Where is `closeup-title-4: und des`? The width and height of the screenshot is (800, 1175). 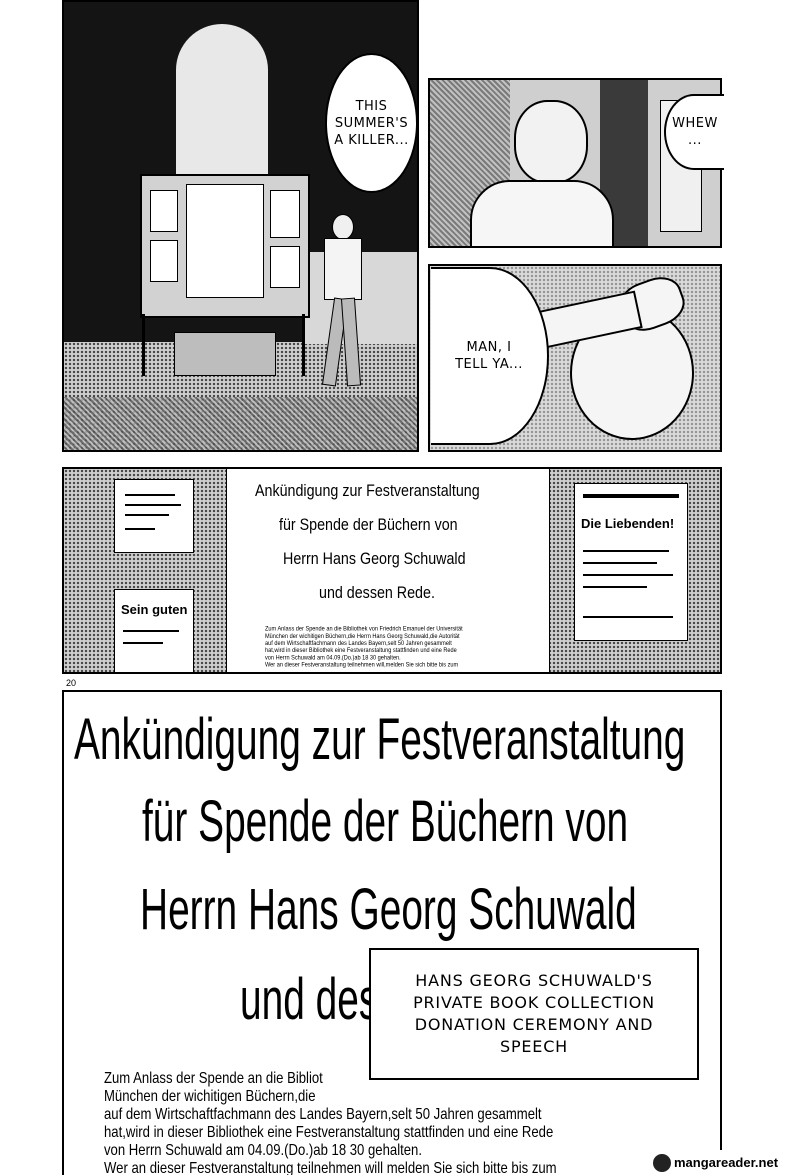 closeup-title-4: und des is located at coordinates (309, 999).